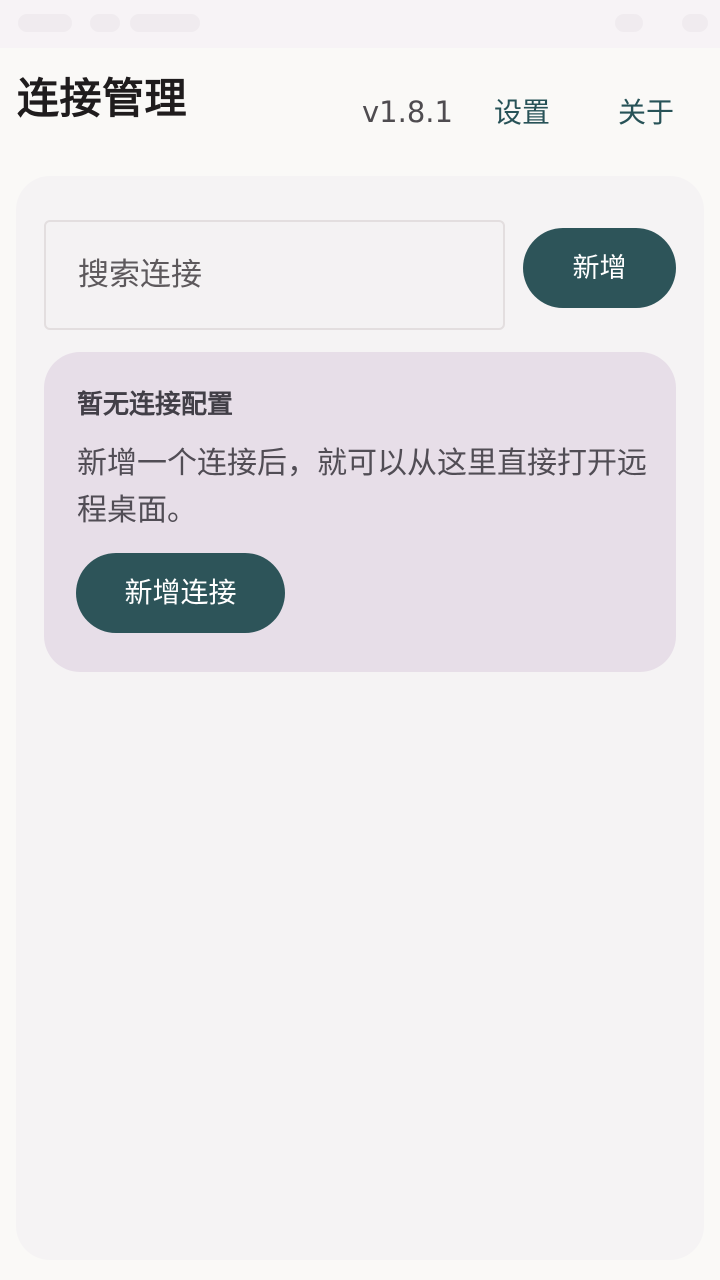 This screenshot has height=1280, width=720. I want to click on add-connection-button: 新增连接, so click(180, 593).